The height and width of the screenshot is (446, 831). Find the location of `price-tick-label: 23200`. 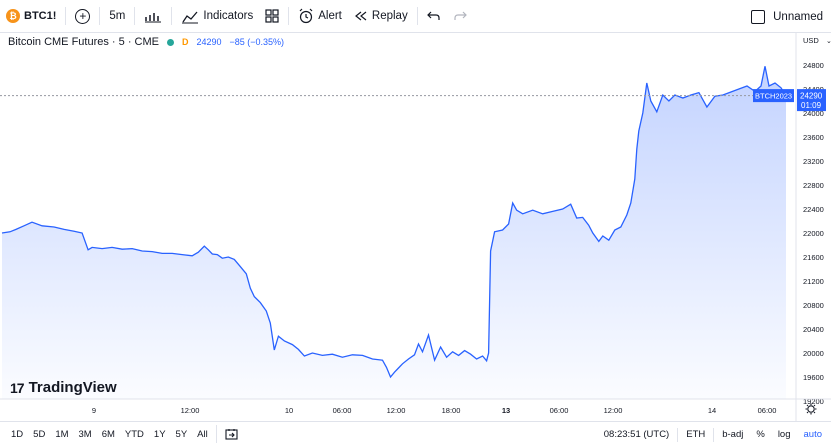

price-tick-label: 23200 is located at coordinates (813, 161).